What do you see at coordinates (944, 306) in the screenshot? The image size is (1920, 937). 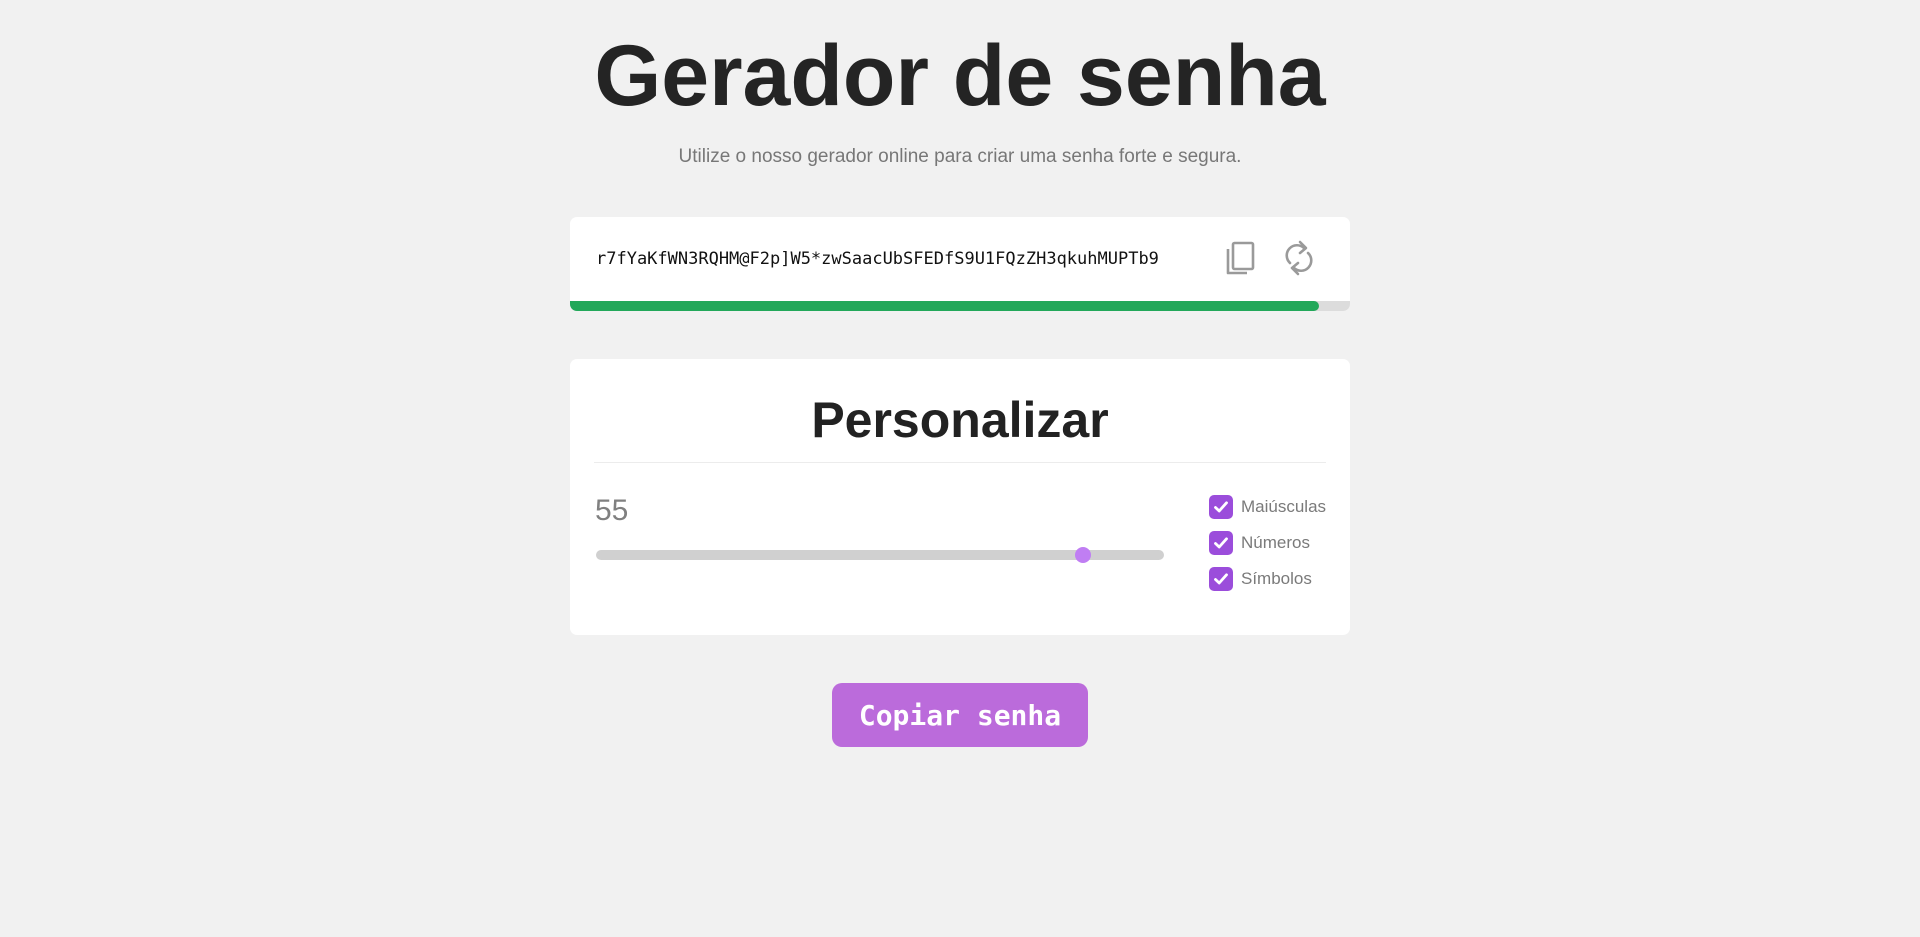 I see `password-strength-fill` at bounding box center [944, 306].